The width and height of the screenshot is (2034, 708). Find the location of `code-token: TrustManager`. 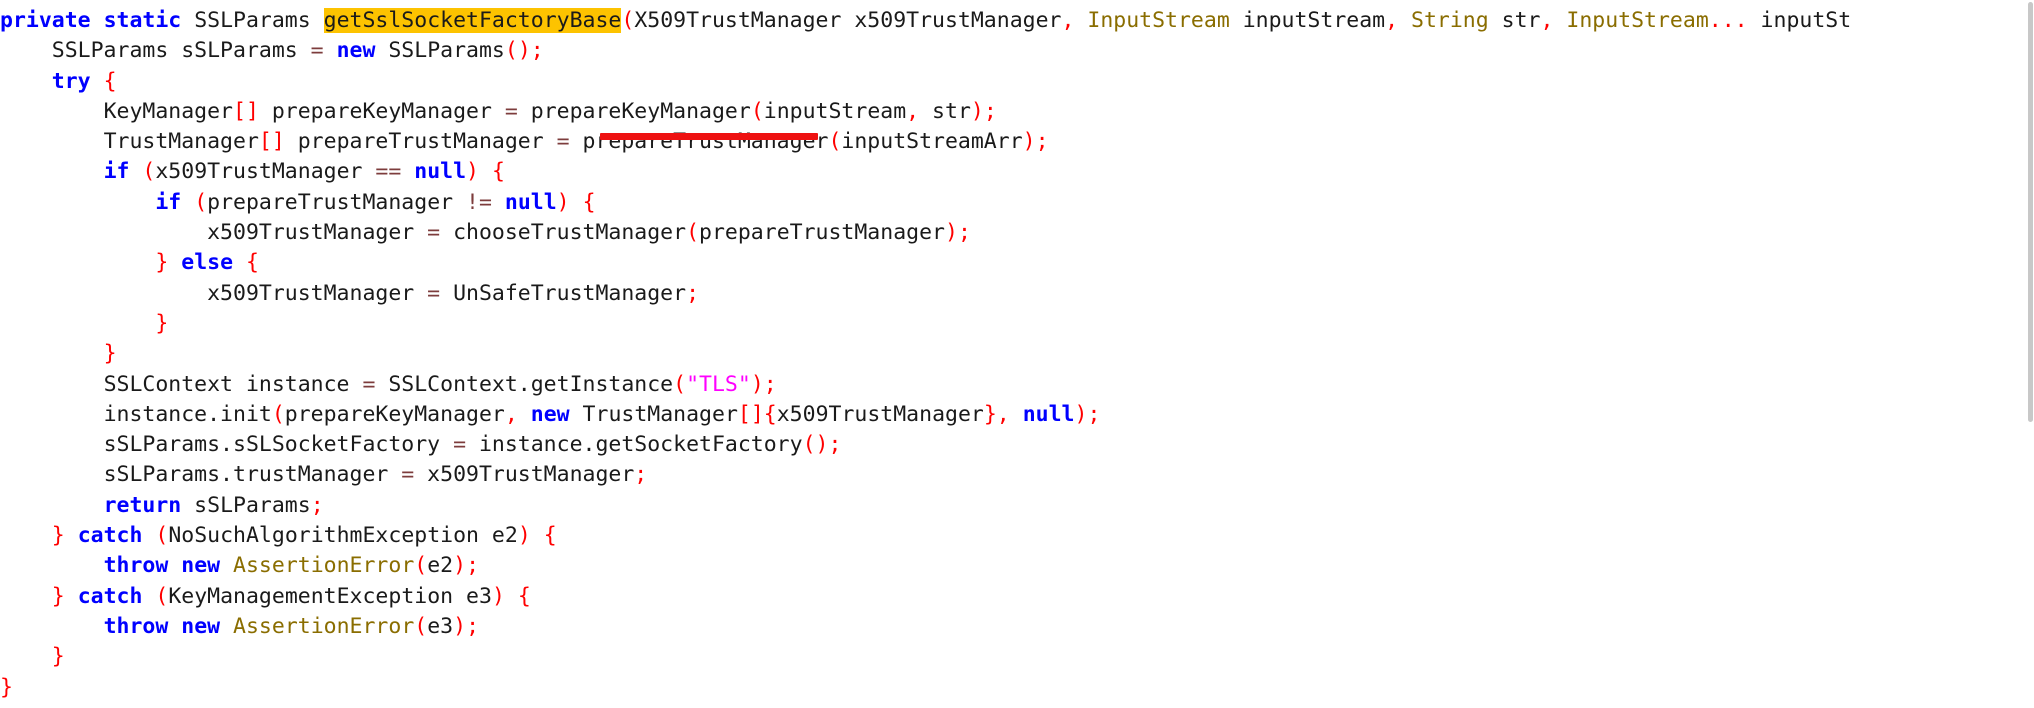

code-token: TrustManager is located at coordinates (181, 142).